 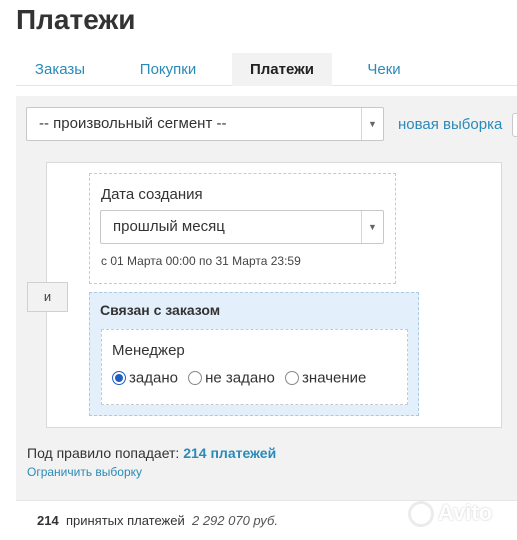 I want to click on radio-option-value: значение, so click(x=325, y=378).